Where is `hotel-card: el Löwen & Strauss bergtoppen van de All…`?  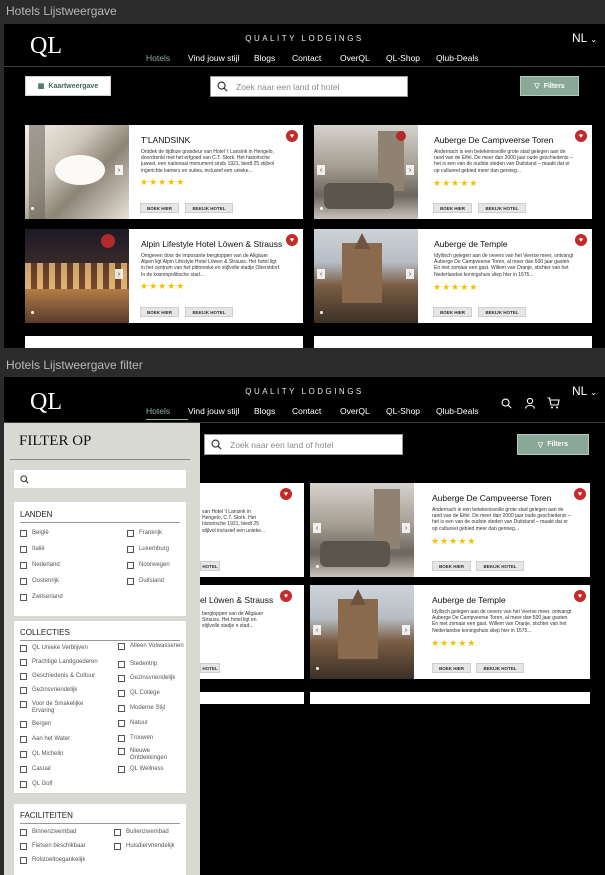
hotel-card: el Löwen & Strauss bergtoppen van de All… is located at coordinates (252, 632).